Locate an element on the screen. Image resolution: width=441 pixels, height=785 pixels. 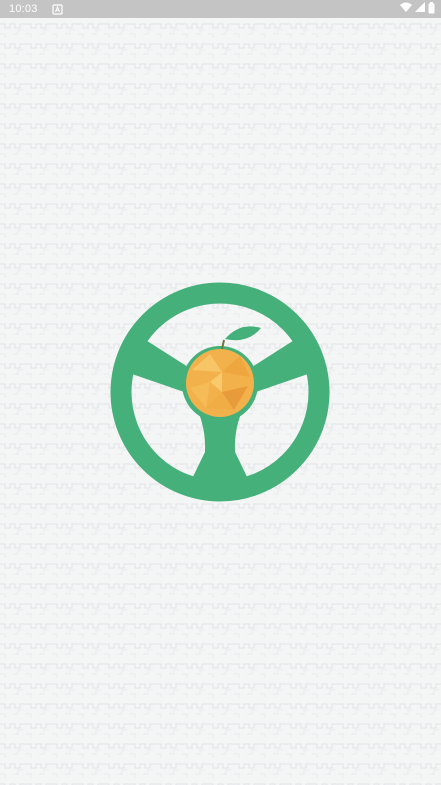
notification-a-icon is located at coordinates (57, 9).